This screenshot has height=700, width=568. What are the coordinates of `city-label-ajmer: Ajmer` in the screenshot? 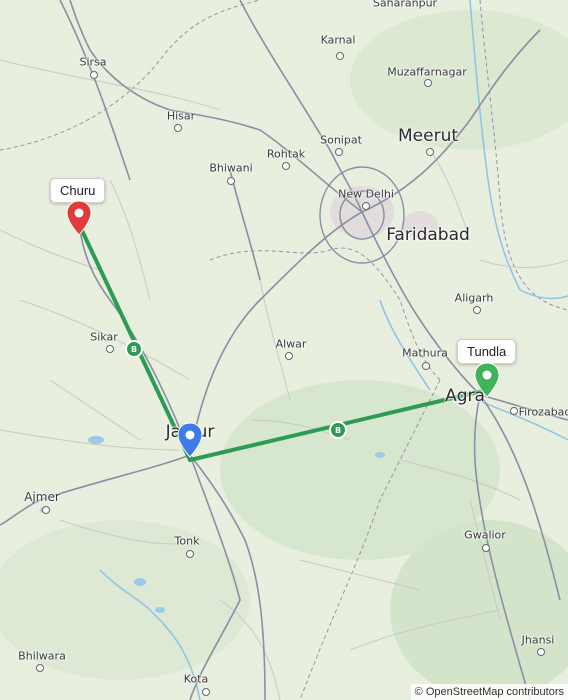 It's located at (42, 497).